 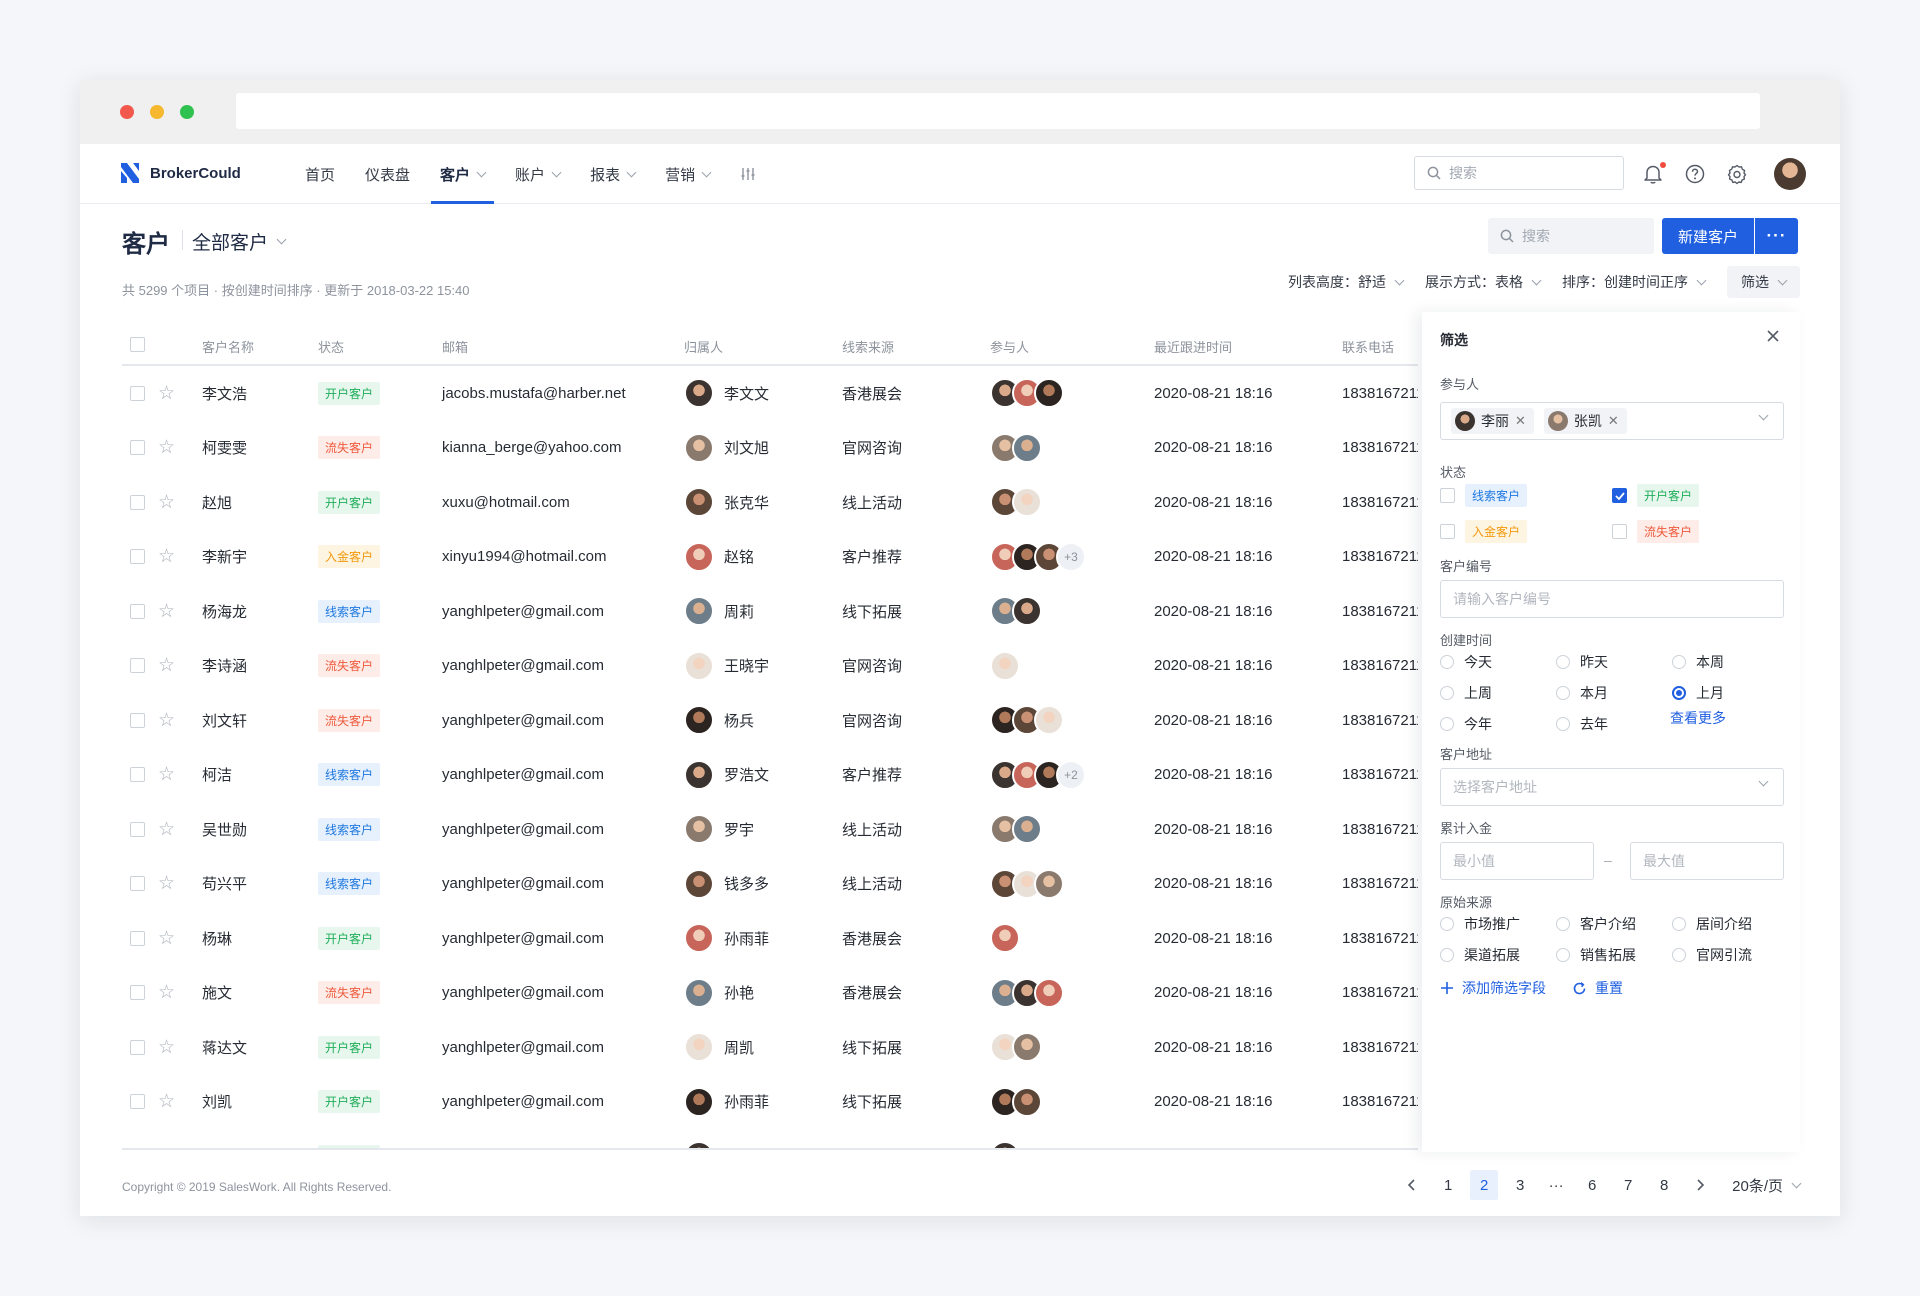 I want to click on customer-name: 杨琳, so click(x=217, y=938).